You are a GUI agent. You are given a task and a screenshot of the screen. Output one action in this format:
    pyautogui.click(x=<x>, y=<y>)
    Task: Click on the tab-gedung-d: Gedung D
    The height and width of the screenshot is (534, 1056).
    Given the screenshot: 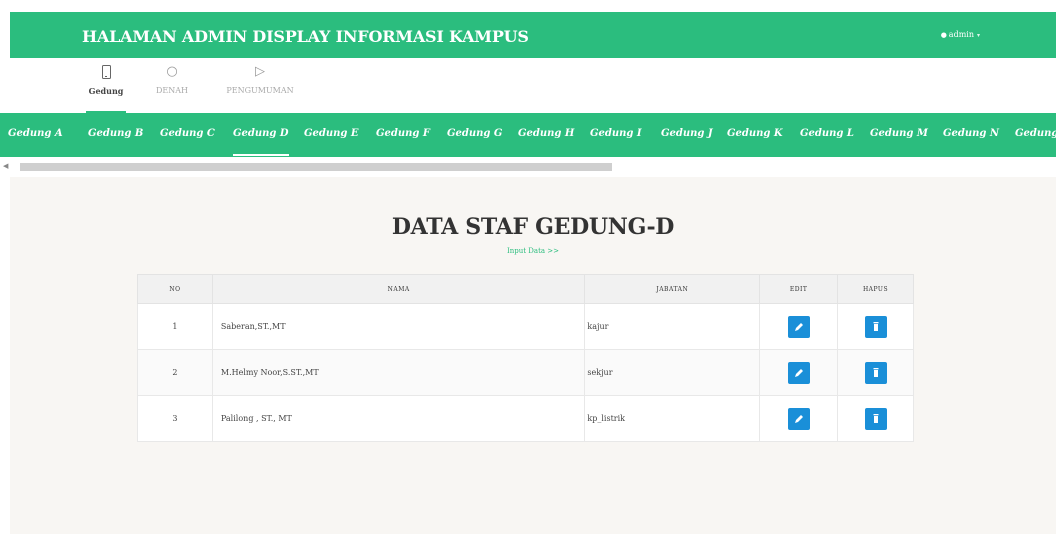 What is the action you would take?
    pyautogui.click(x=261, y=142)
    